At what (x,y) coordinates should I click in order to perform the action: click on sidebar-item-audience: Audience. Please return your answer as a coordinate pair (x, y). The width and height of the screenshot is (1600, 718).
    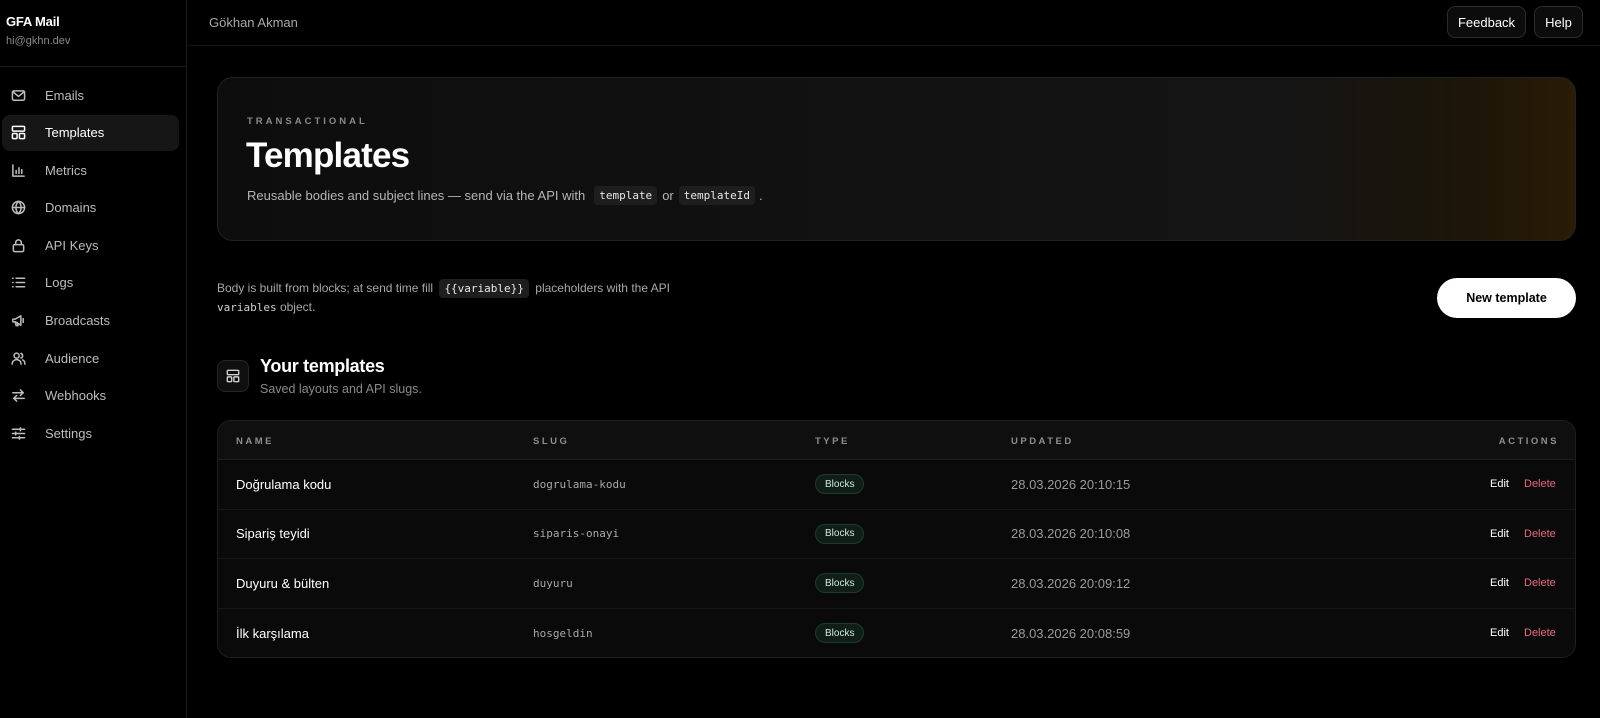
    Looking at the image, I should click on (90, 358).